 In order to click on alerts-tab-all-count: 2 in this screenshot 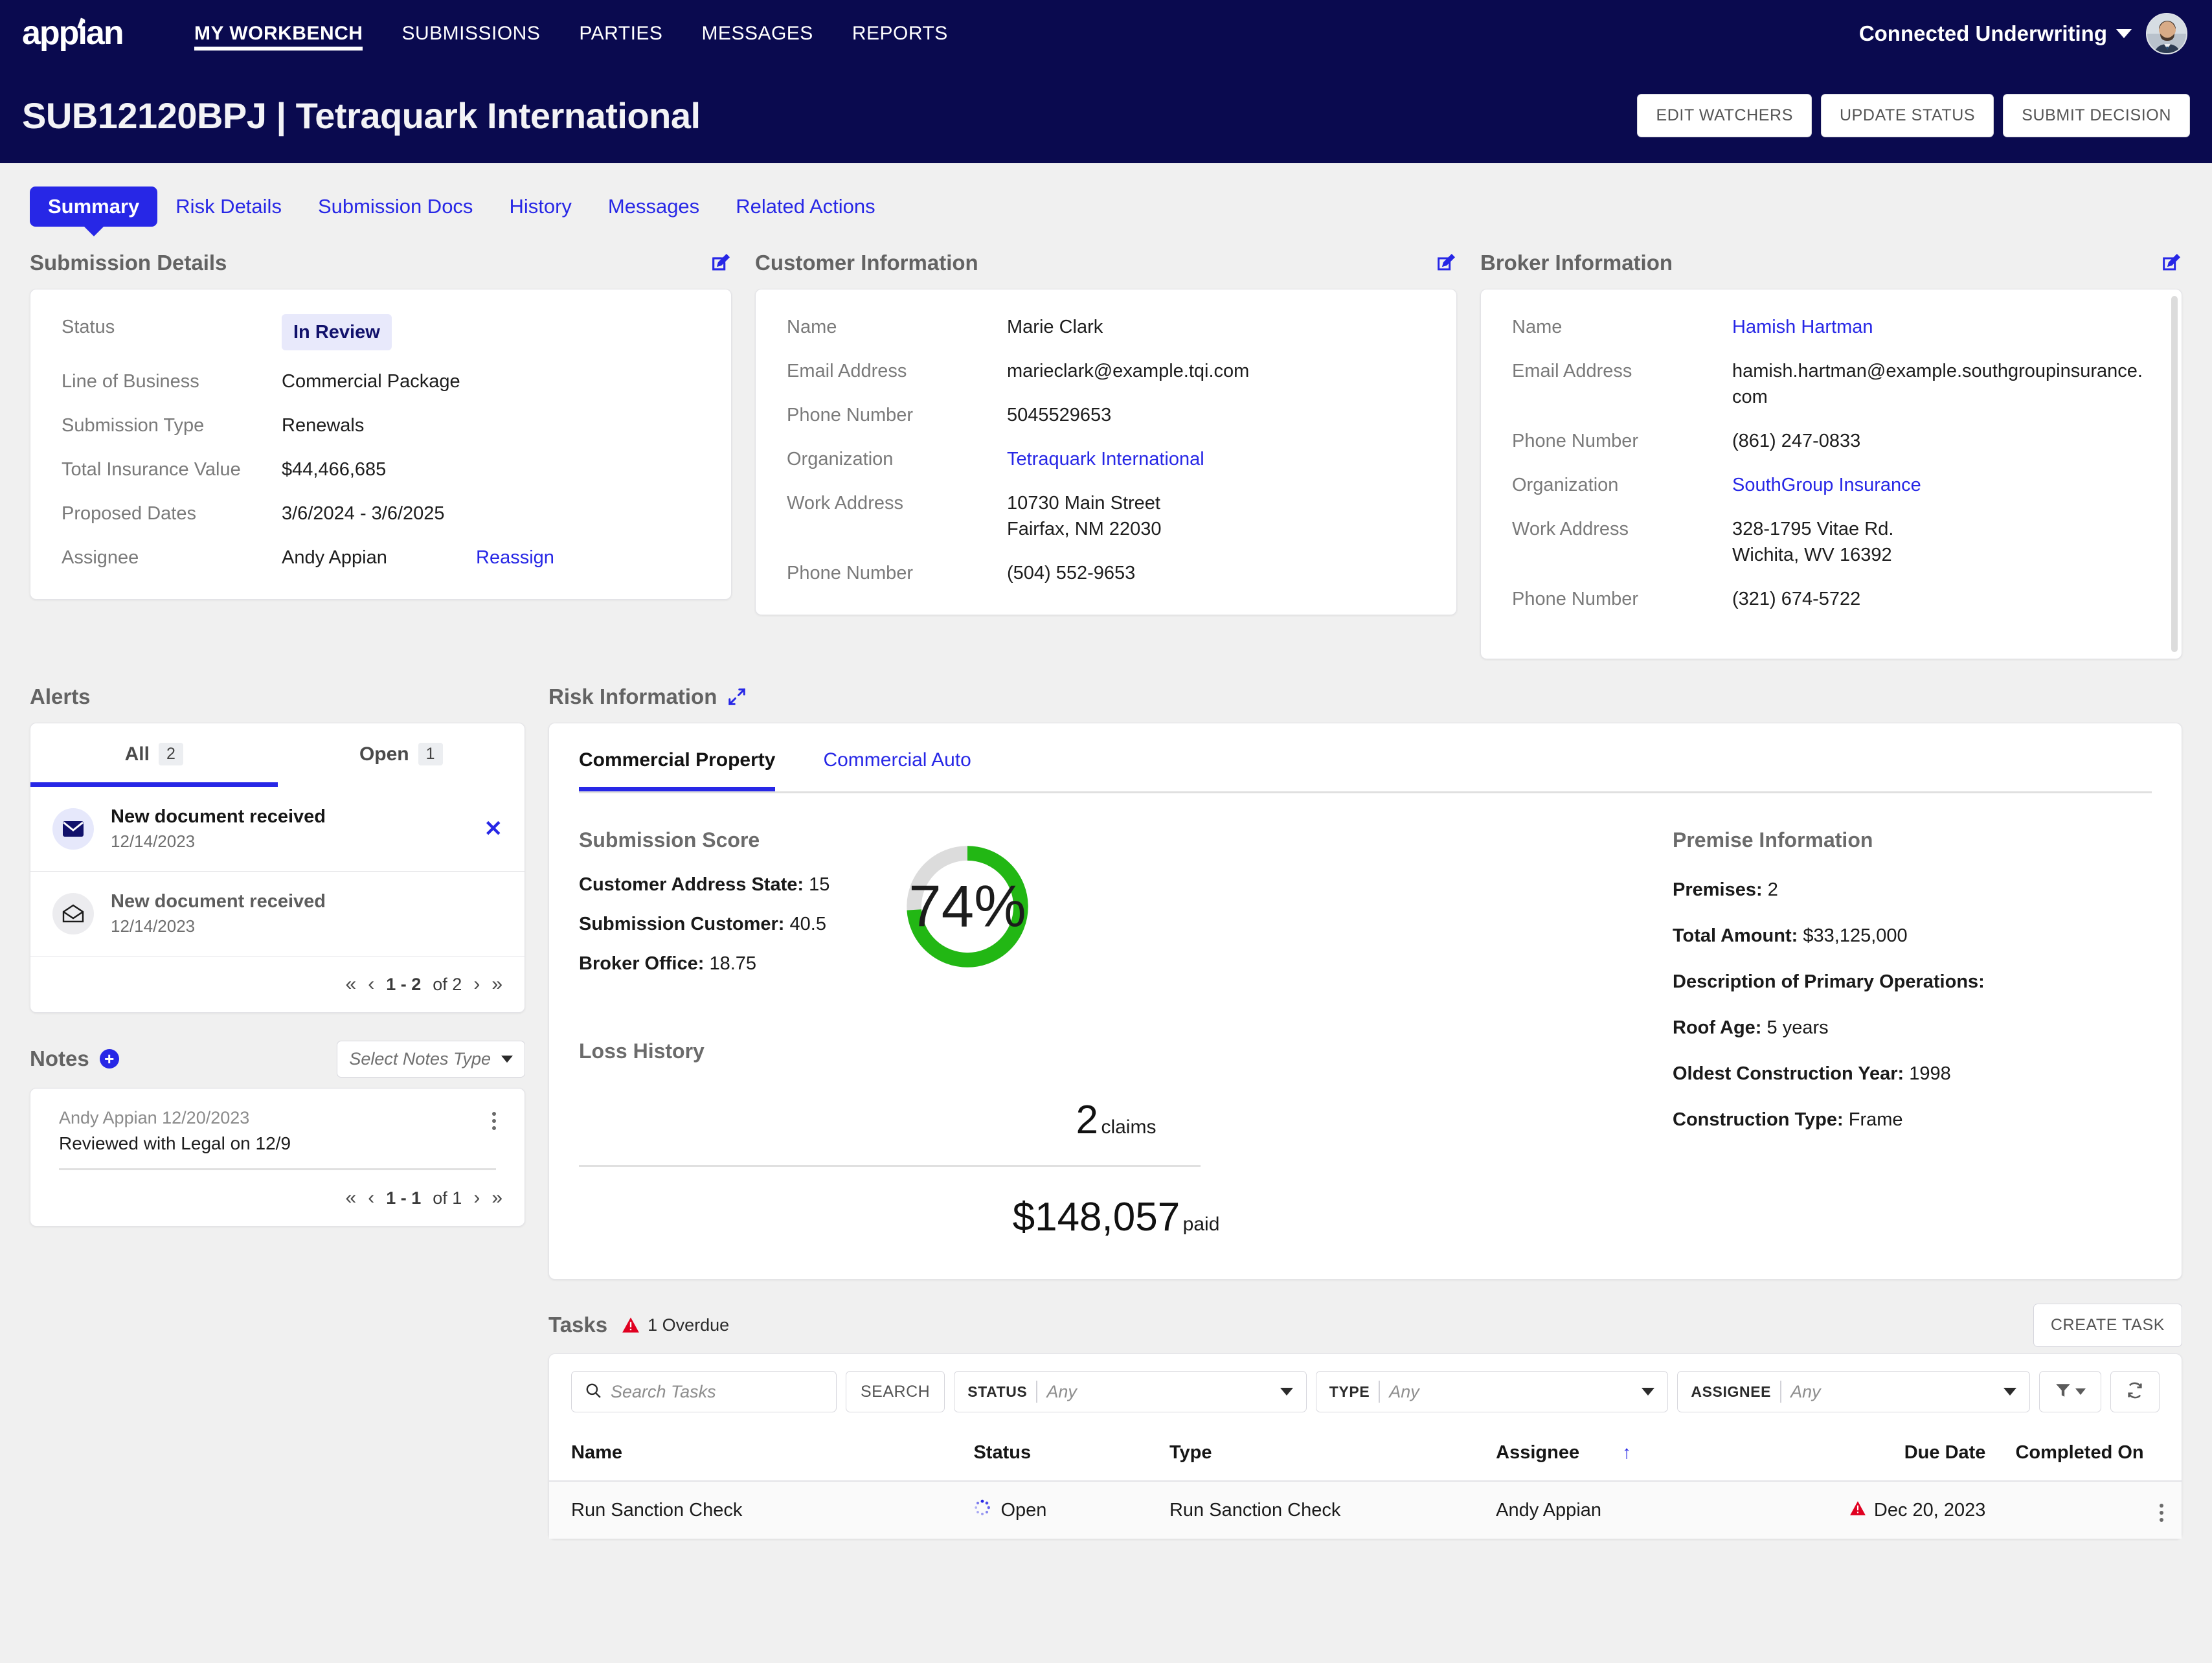, I will do `click(171, 754)`.